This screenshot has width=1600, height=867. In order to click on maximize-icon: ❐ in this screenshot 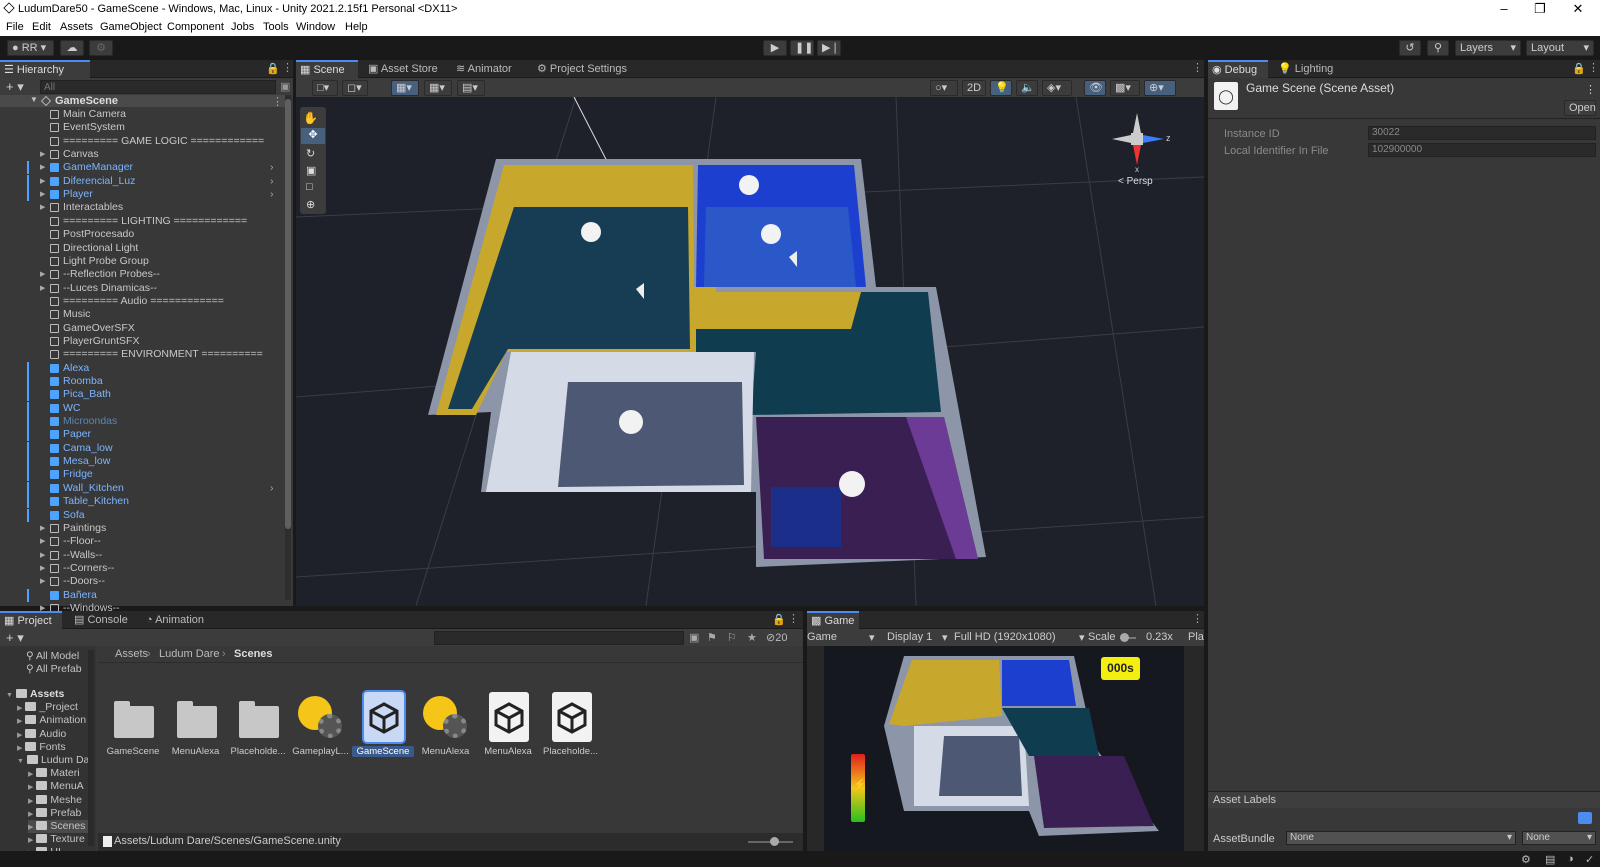, I will do `click(1540, 9)`.